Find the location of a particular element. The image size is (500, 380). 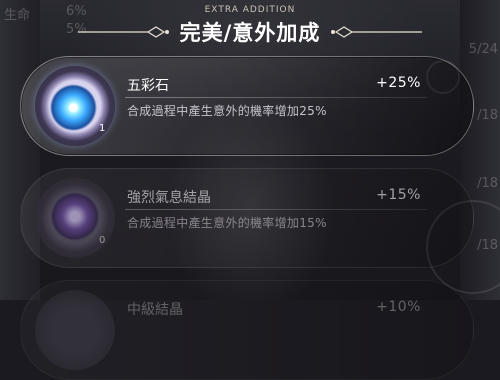

item-bonus: +25% is located at coordinates (398, 83).